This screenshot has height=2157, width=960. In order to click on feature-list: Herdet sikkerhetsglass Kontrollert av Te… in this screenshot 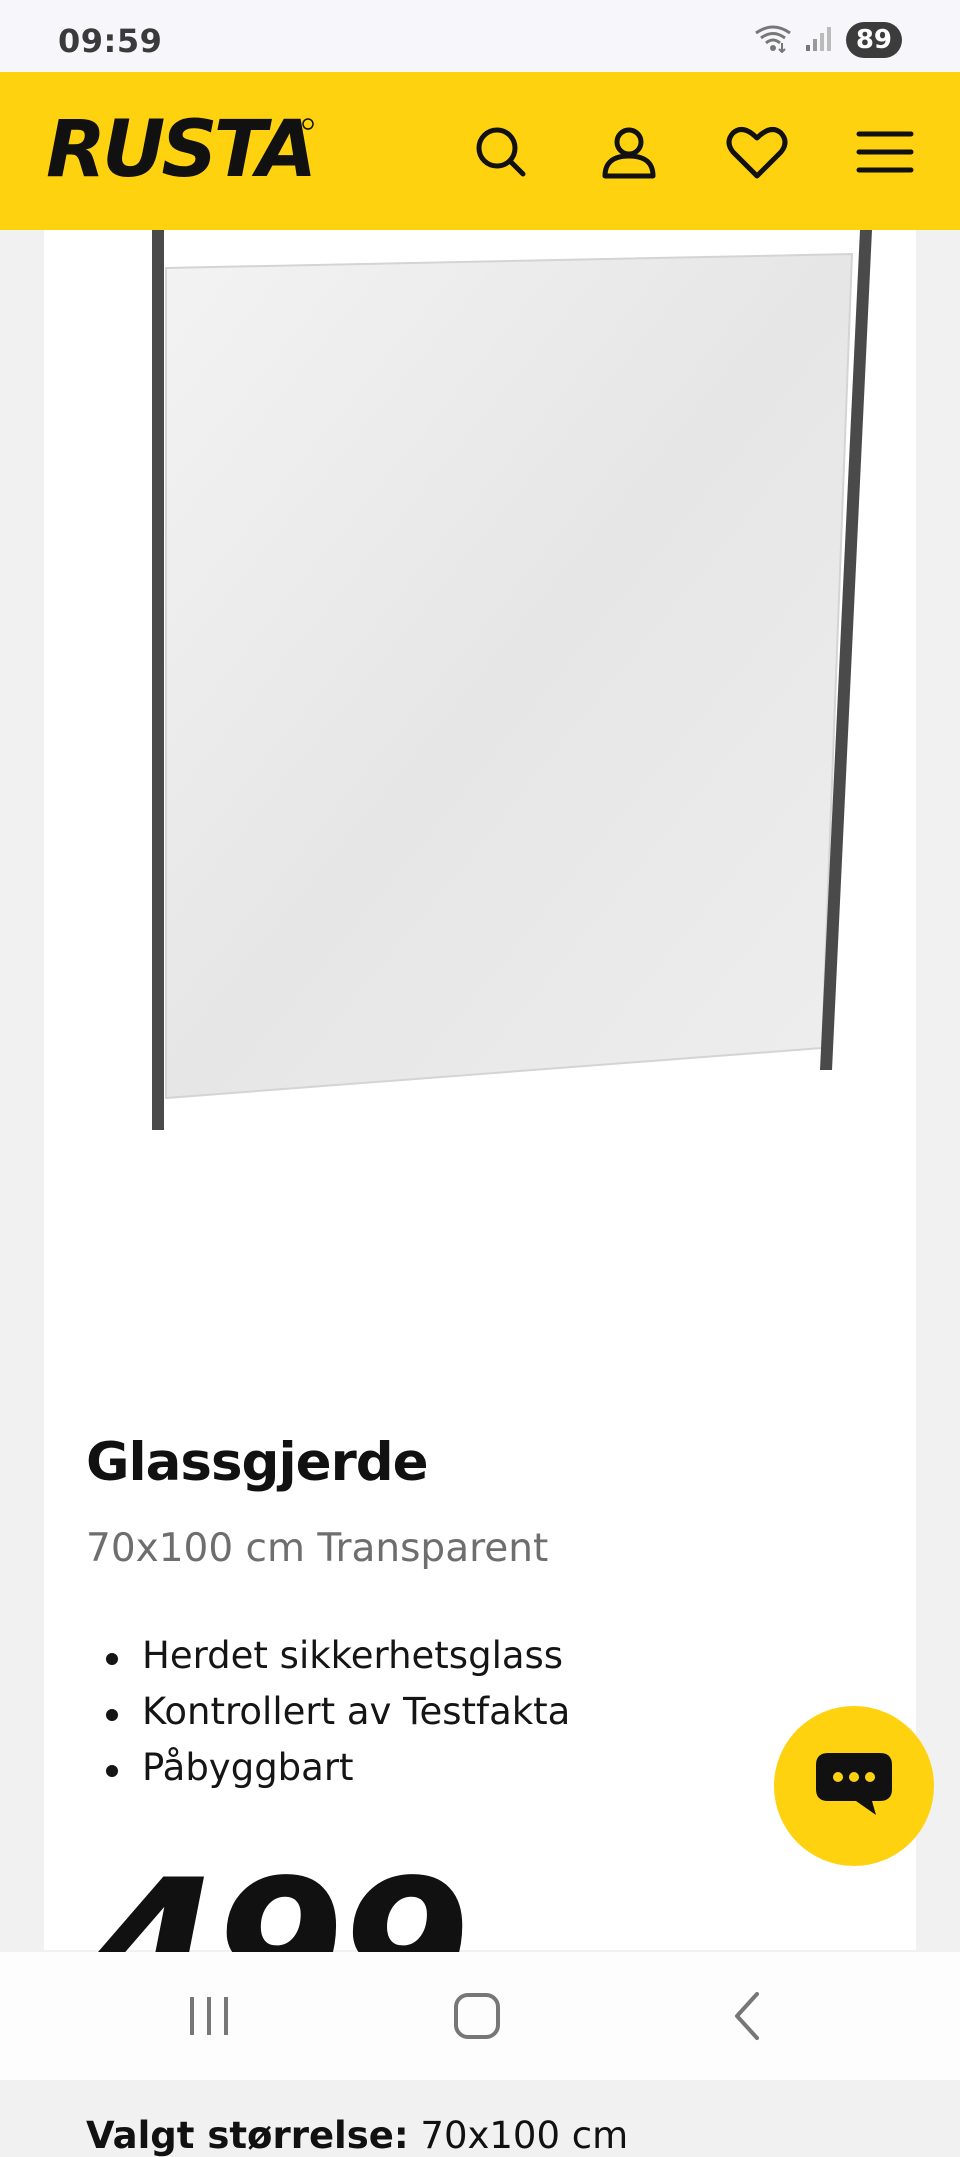, I will do `click(328, 1712)`.